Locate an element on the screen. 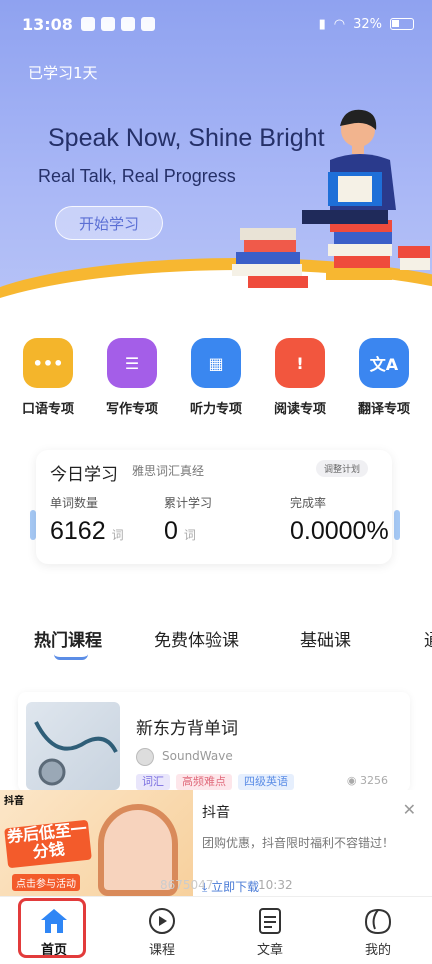 The width and height of the screenshot is (432, 964). ad-promo-text: 券后低至一分钱 is located at coordinates (48, 844).